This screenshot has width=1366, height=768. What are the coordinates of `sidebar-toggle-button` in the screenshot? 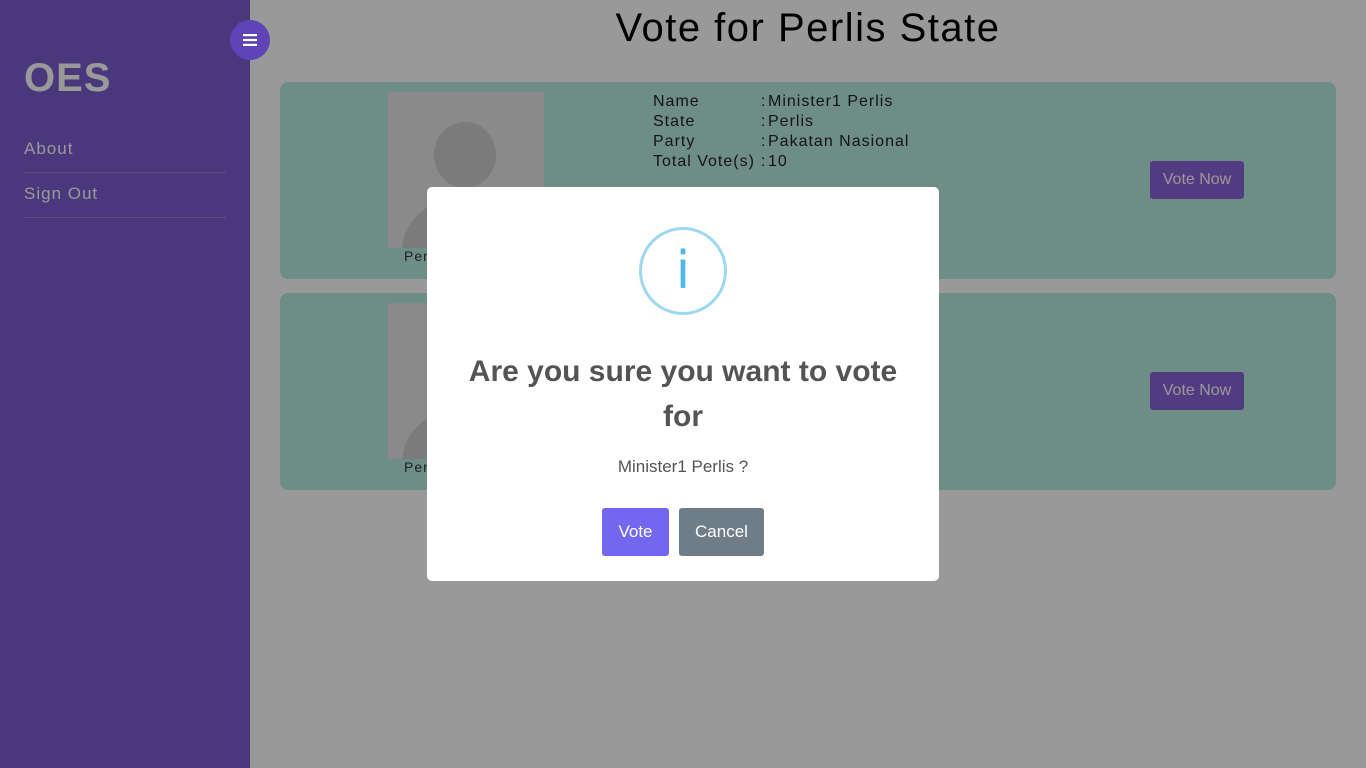 It's located at (250, 40).